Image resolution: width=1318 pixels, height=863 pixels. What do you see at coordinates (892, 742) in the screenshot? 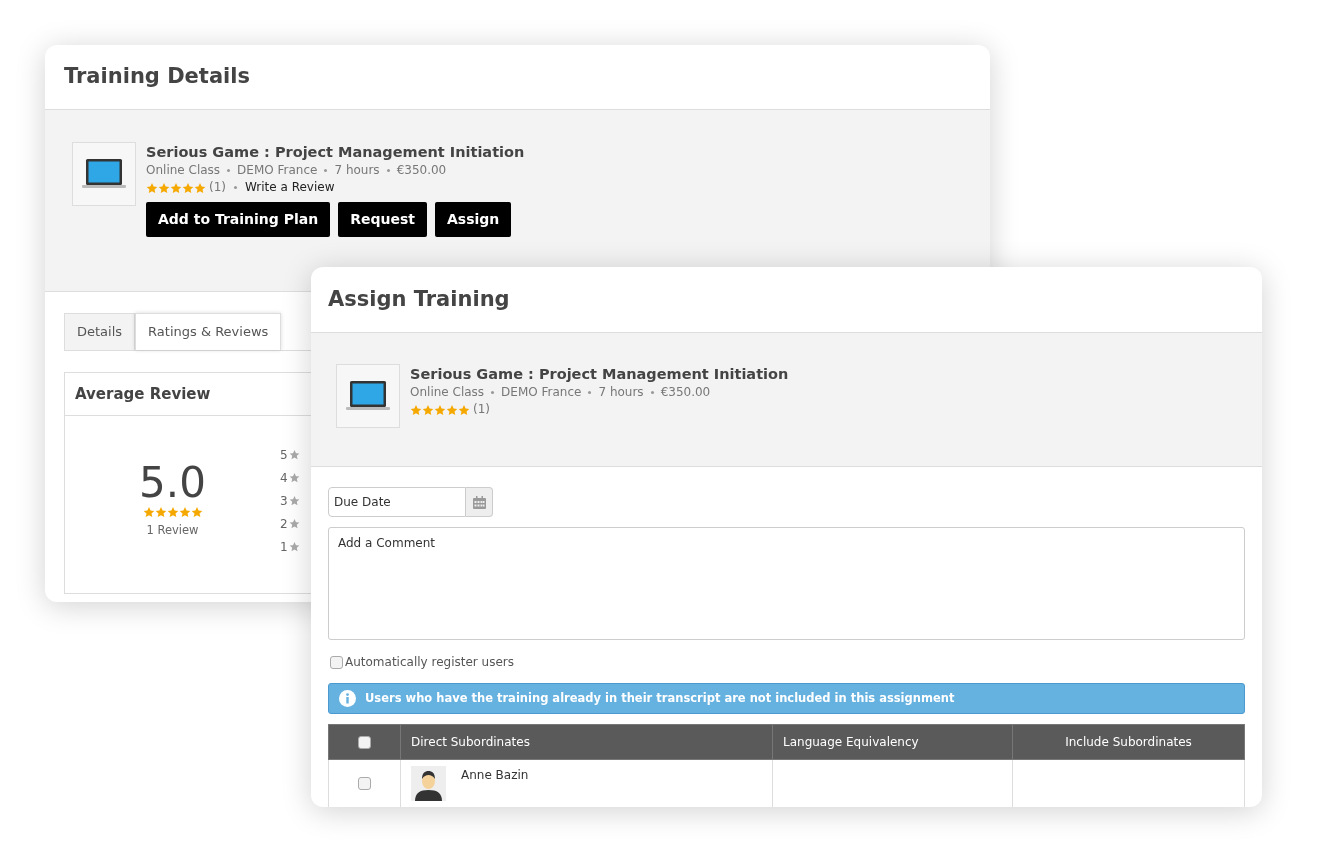
I see `table-header: Language Equivalency` at bounding box center [892, 742].